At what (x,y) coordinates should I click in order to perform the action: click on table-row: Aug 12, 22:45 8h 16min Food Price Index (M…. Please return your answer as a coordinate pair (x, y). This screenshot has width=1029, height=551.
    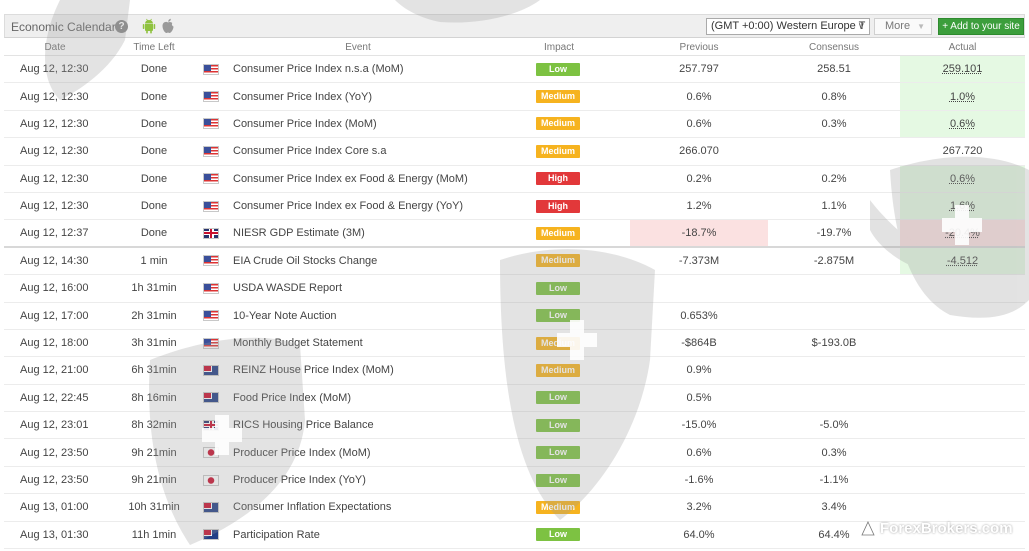
    Looking at the image, I should click on (514, 399).